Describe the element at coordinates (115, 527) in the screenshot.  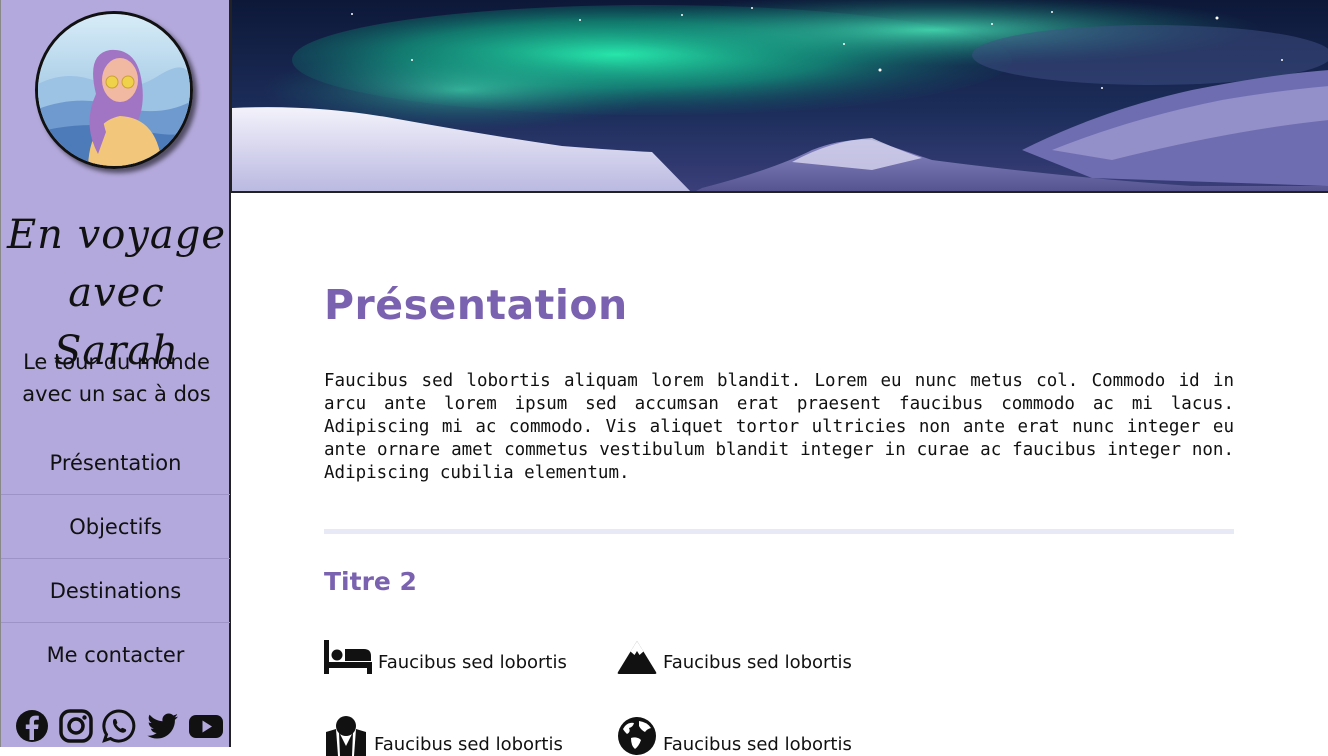
I see `nav-item-objectifs: Objectifs` at that location.